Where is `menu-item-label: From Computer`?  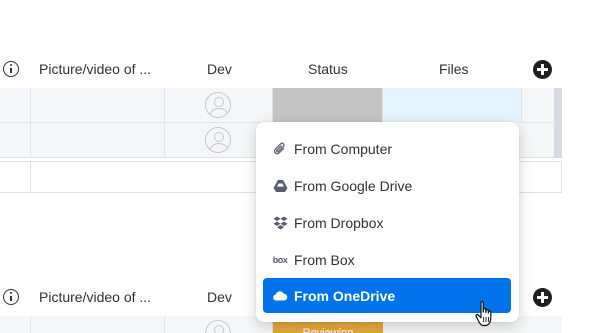 menu-item-label: From Computer is located at coordinates (343, 148).